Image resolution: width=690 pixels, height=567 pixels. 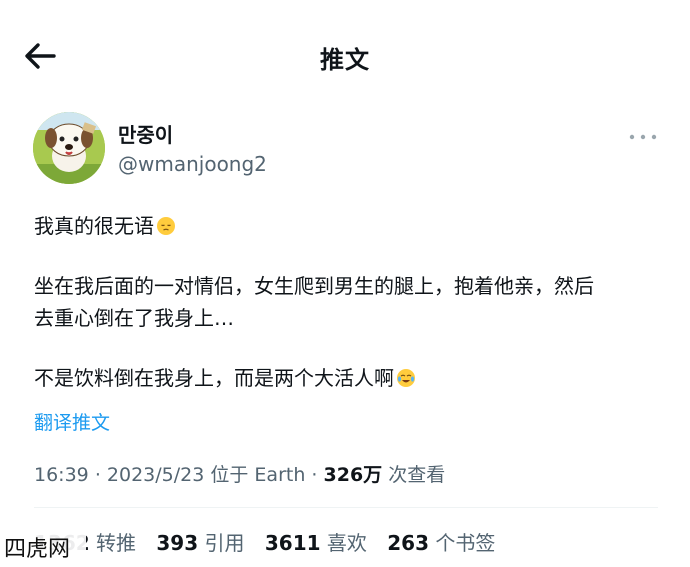 I want to click on engagement-stats: 1362 转推 393 引用 3611 喜欢 263 个书签, so click(x=271, y=541).